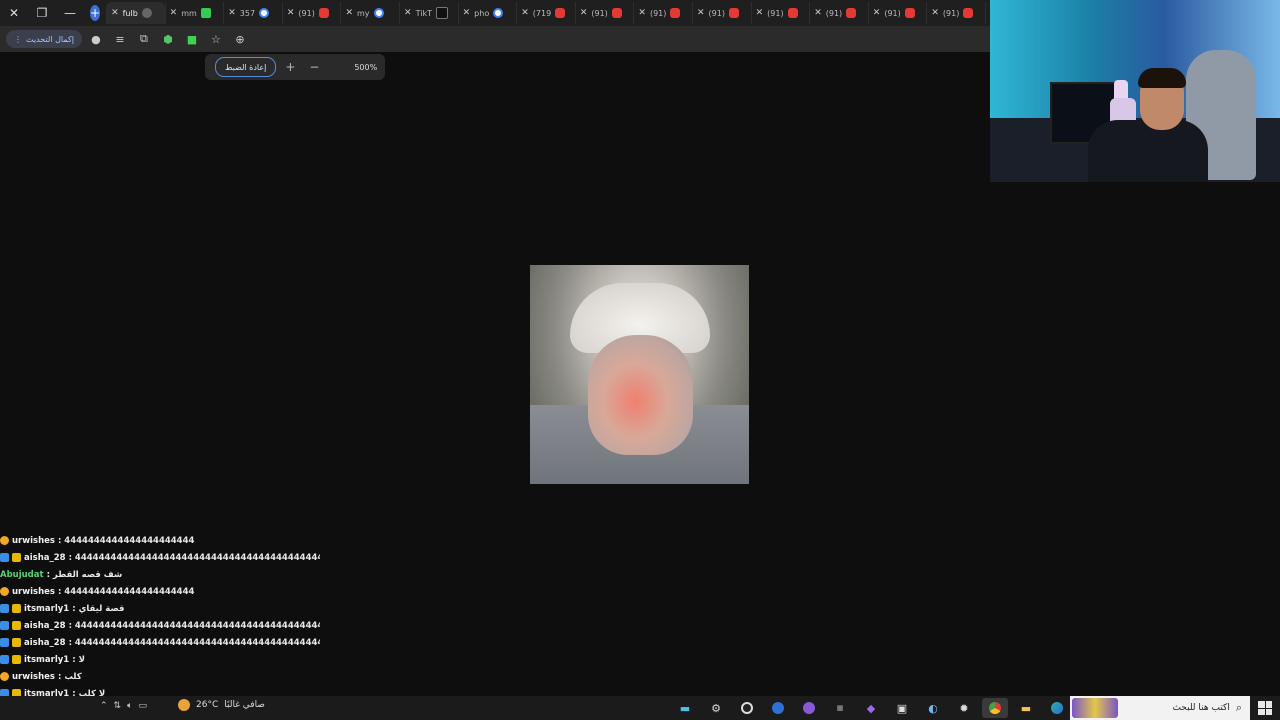 The image size is (1280, 720). I want to click on taskbar-search: اكتب هنا للبحث ⌕, so click(1160, 708).